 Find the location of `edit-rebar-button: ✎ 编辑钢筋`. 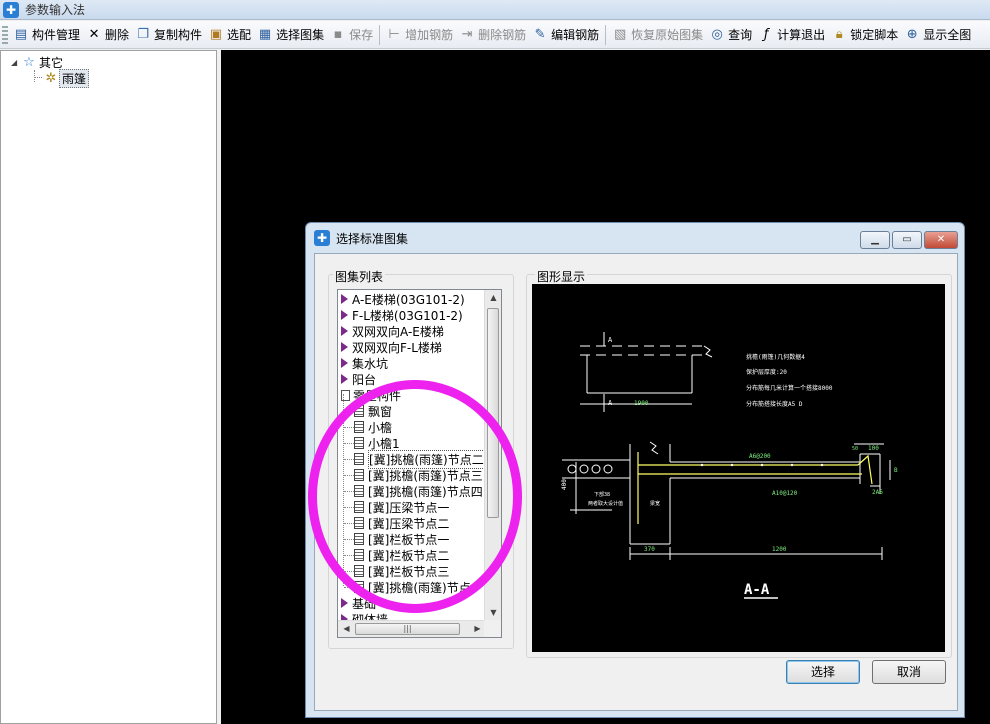

edit-rebar-button: ✎ 编辑钢筋 is located at coordinates (565, 35).